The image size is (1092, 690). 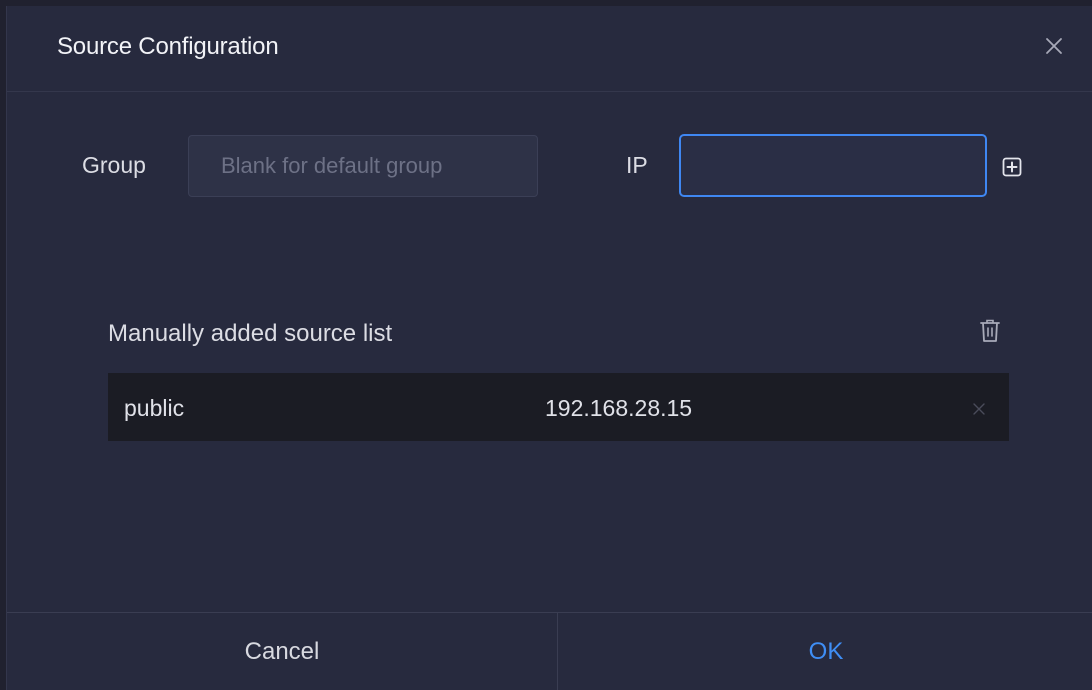 I want to click on trash-icon, so click(x=990, y=330).